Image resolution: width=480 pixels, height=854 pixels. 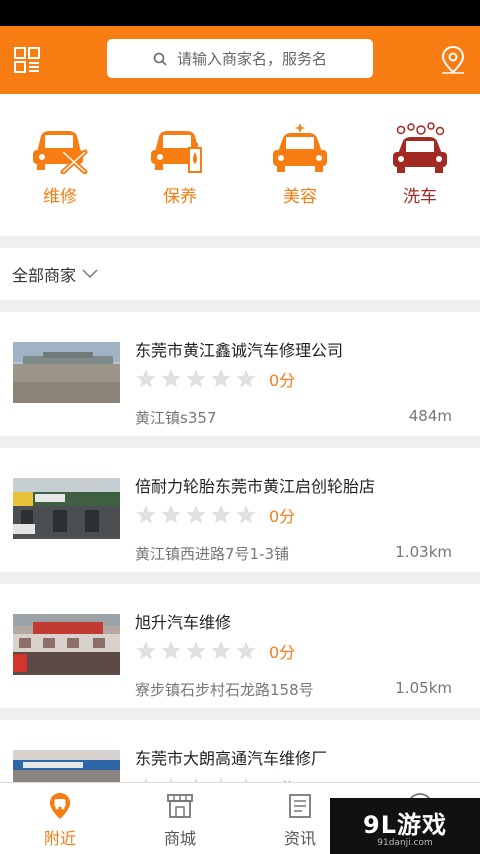 I want to click on list-item: 倍耐力轮胎东莞市黄江启创轮胎店 0分 黄江镇西进路7号1-3铺 1.03km, so click(x=240, y=510).